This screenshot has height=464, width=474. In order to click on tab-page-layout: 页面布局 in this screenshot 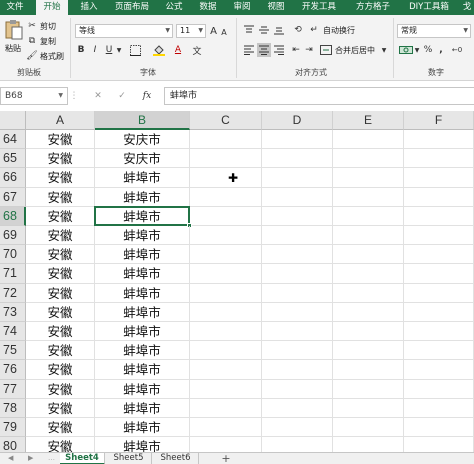, I will do `click(132, 7)`.